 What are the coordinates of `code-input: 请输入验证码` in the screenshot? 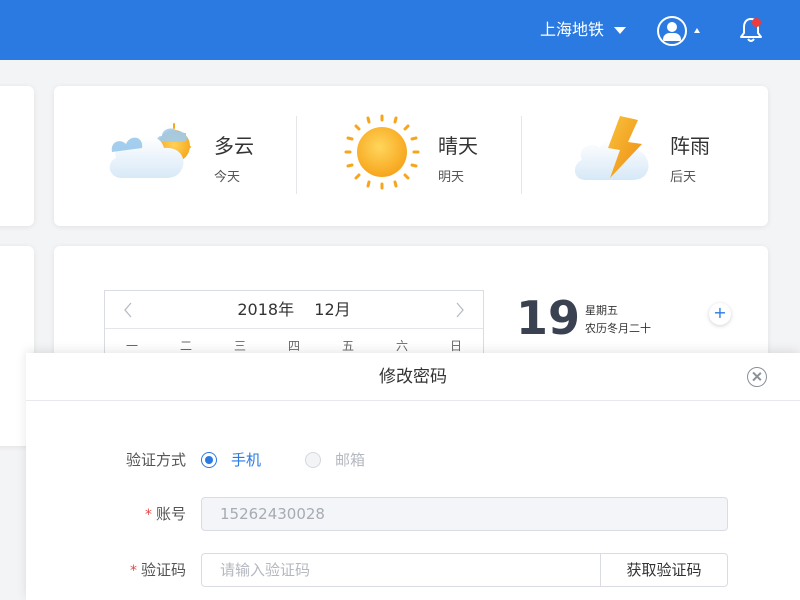 It's located at (401, 570).